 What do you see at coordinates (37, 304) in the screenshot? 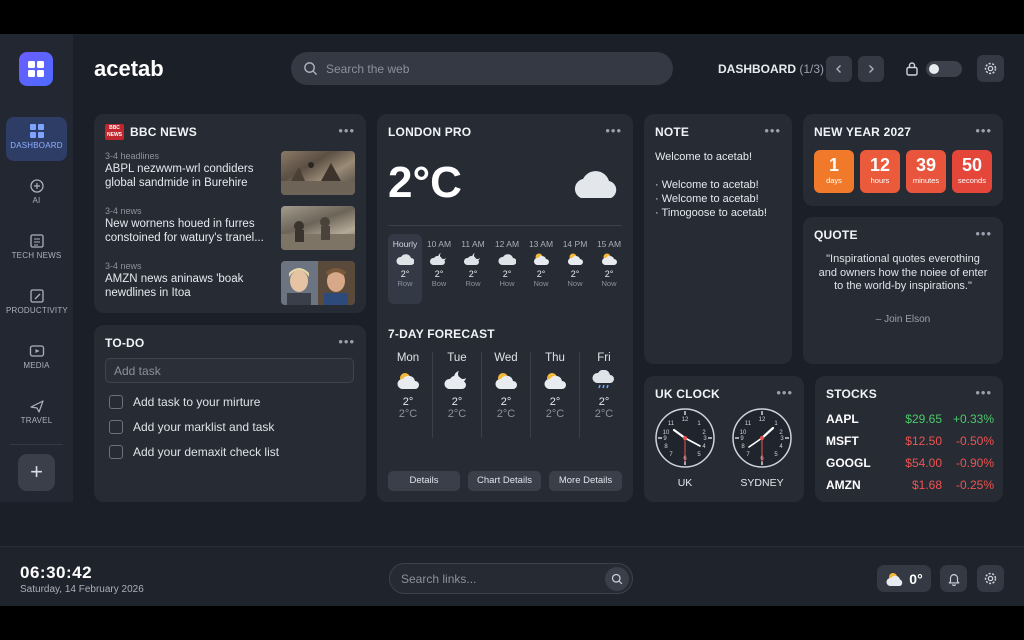
I see `sidebar-item-productivity: PRODUCTIVITY` at bounding box center [37, 304].